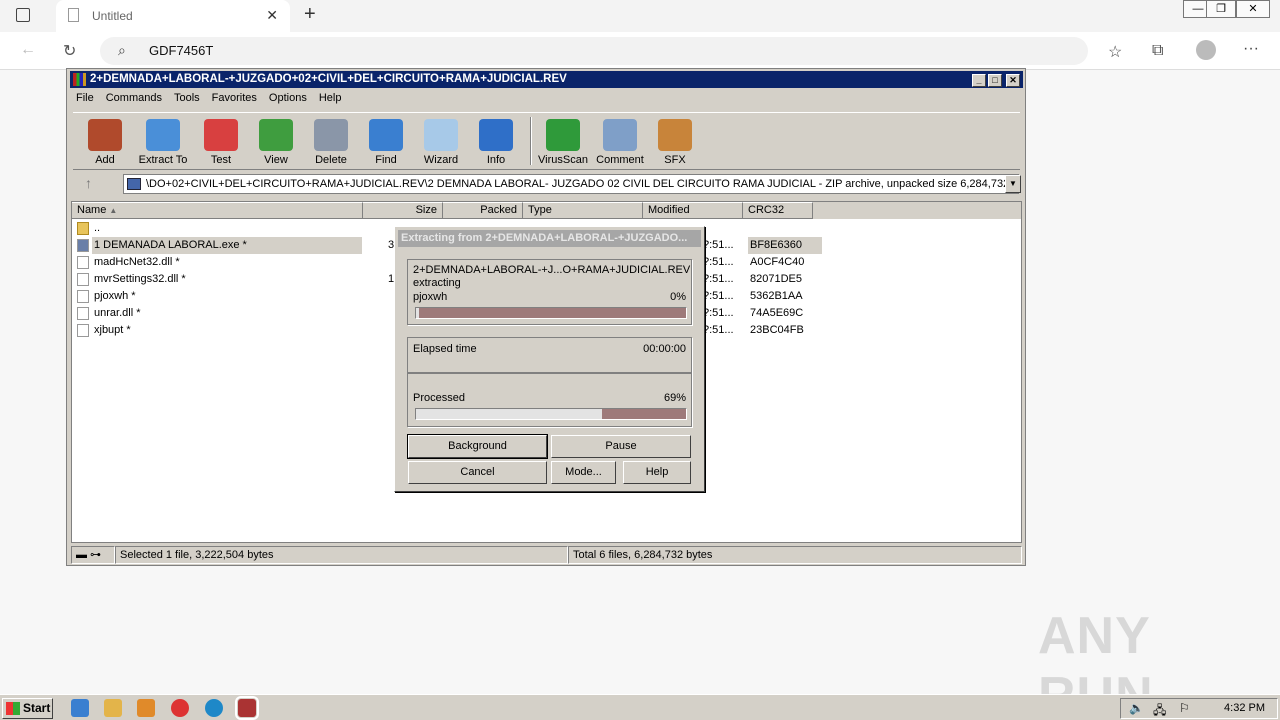 The image size is (1280, 720). What do you see at coordinates (117, 313) in the screenshot?
I see `file-name: unrar.dll *` at bounding box center [117, 313].